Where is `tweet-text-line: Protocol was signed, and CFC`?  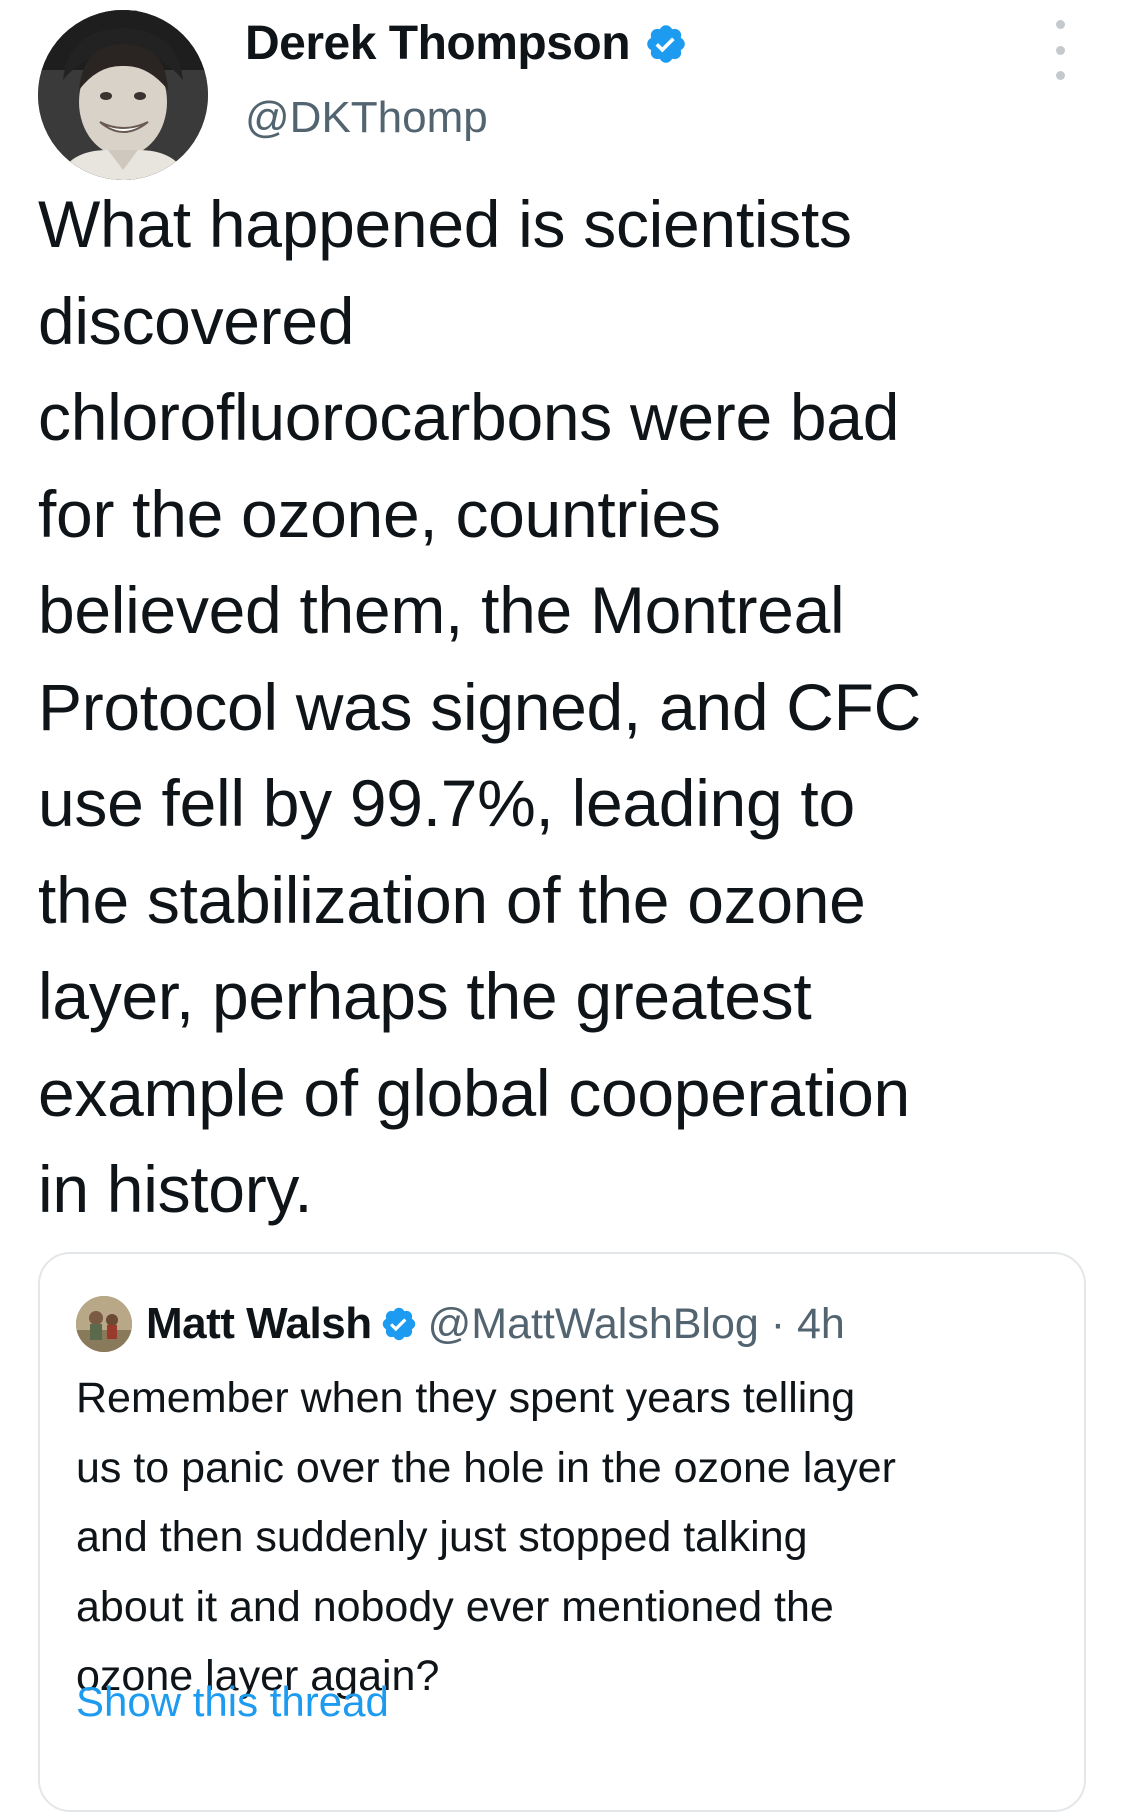 tweet-text-line: Protocol was signed, and CFC is located at coordinates (480, 706).